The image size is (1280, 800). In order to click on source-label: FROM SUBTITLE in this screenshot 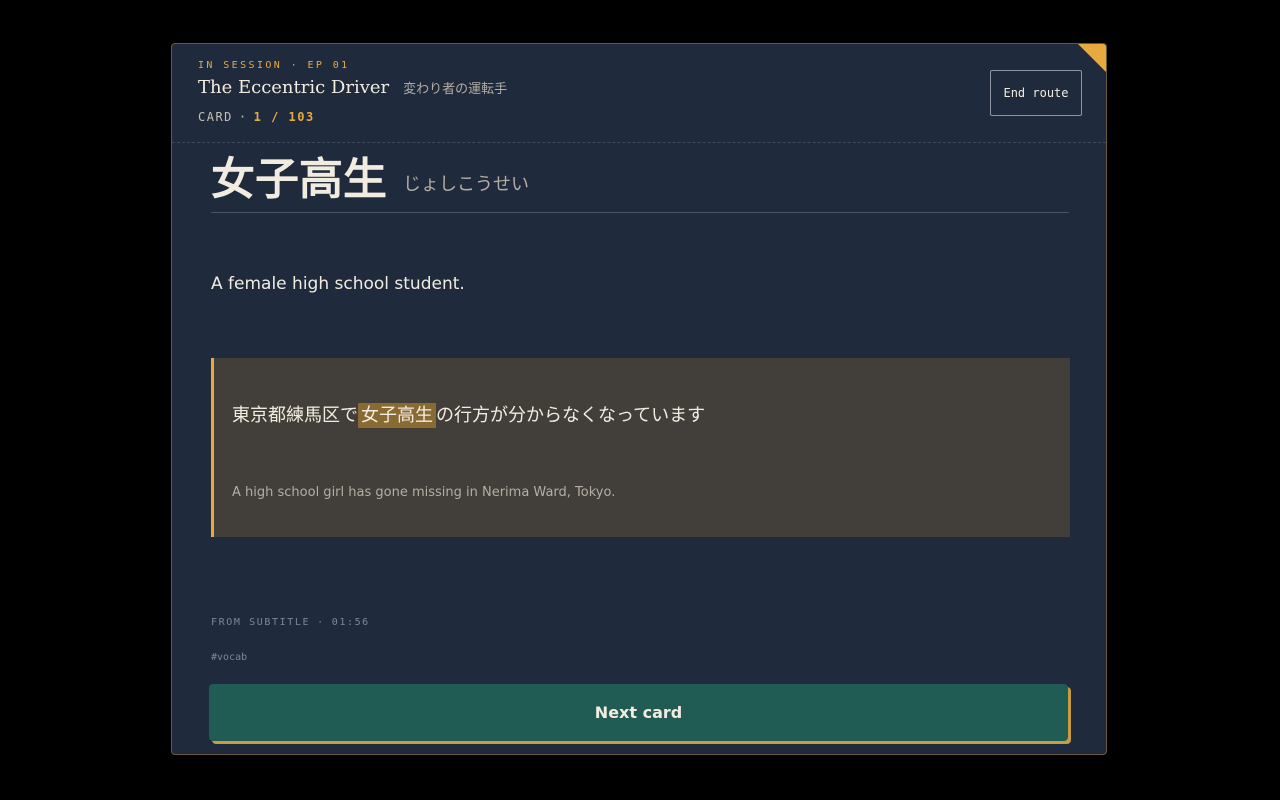, I will do `click(261, 622)`.